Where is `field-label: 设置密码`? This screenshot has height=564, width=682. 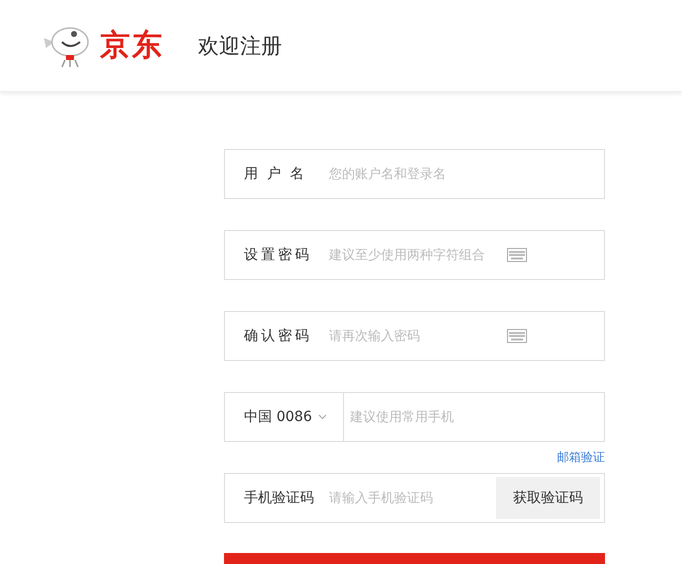 field-label: 设置密码 is located at coordinates (278, 255).